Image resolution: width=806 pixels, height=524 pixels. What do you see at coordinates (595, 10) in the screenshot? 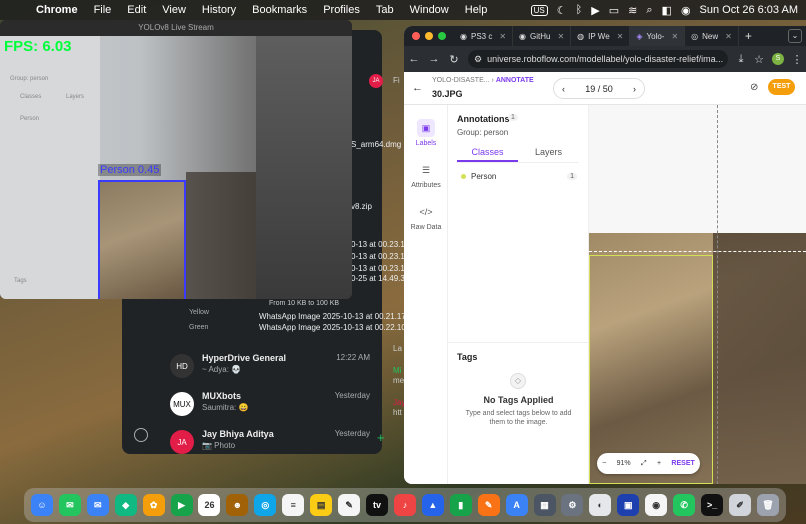
I see `play-icon: ▶` at bounding box center [595, 10].